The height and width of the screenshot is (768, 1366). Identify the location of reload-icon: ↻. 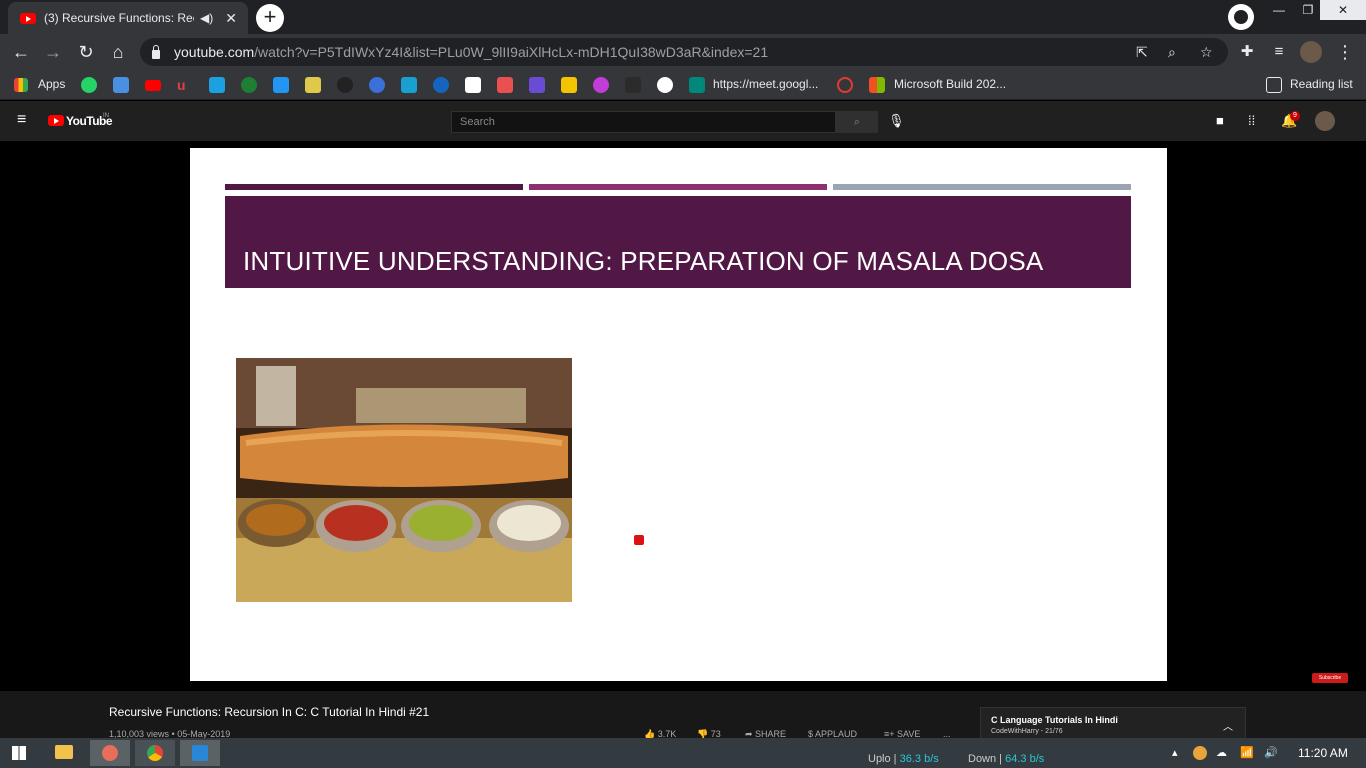
(86, 52).